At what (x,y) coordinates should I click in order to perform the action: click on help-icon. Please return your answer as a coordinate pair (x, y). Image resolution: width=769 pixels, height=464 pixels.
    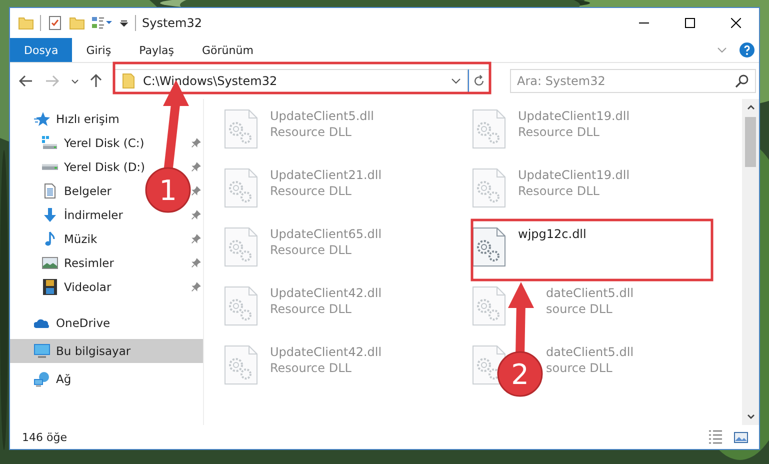
    Looking at the image, I should click on (747, 50).